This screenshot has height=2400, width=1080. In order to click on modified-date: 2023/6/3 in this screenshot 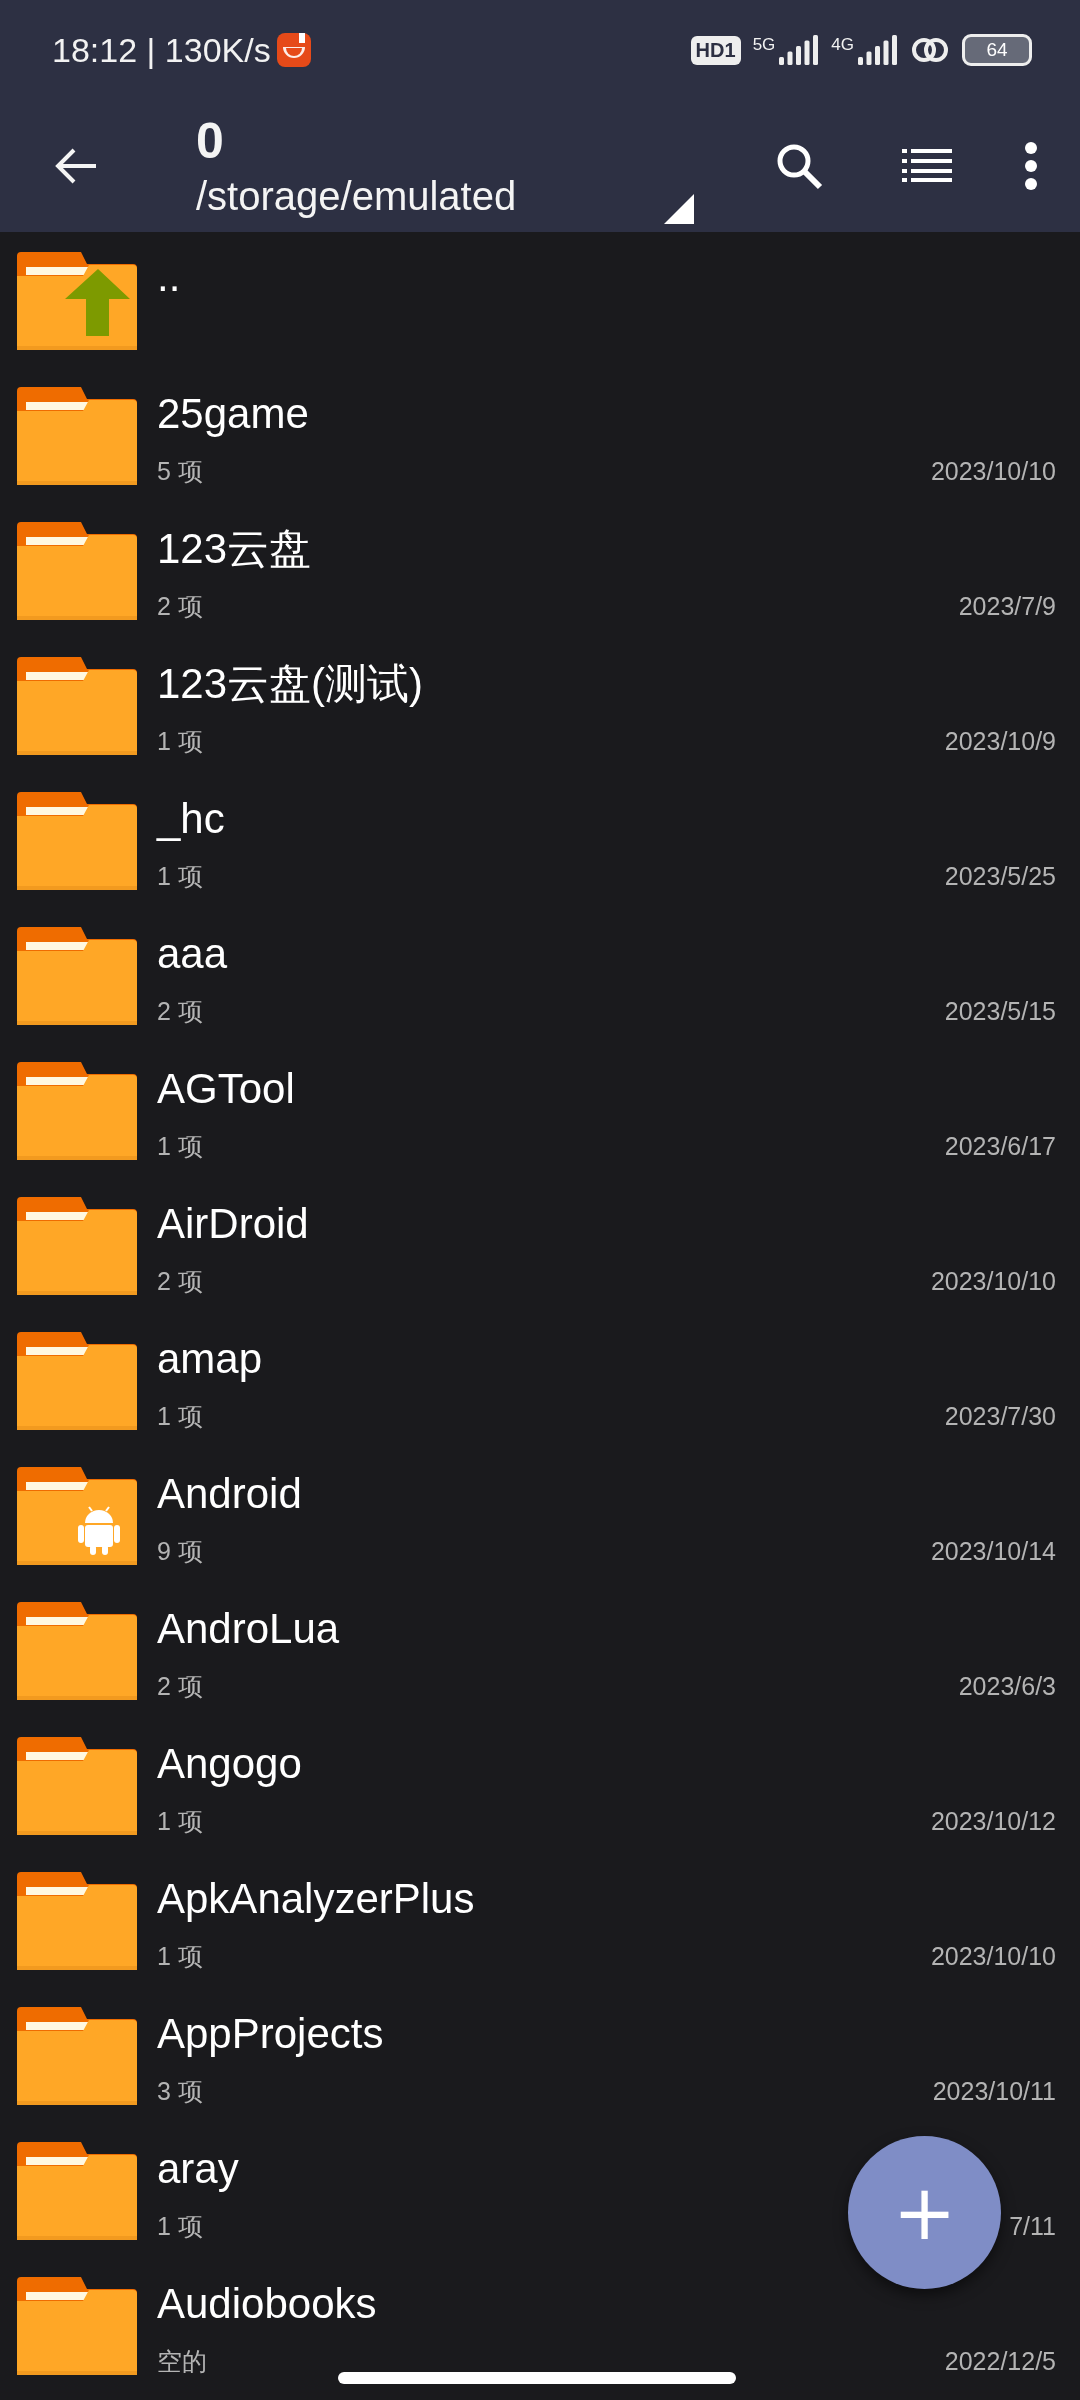, I will do `click(1007, 1686)`.